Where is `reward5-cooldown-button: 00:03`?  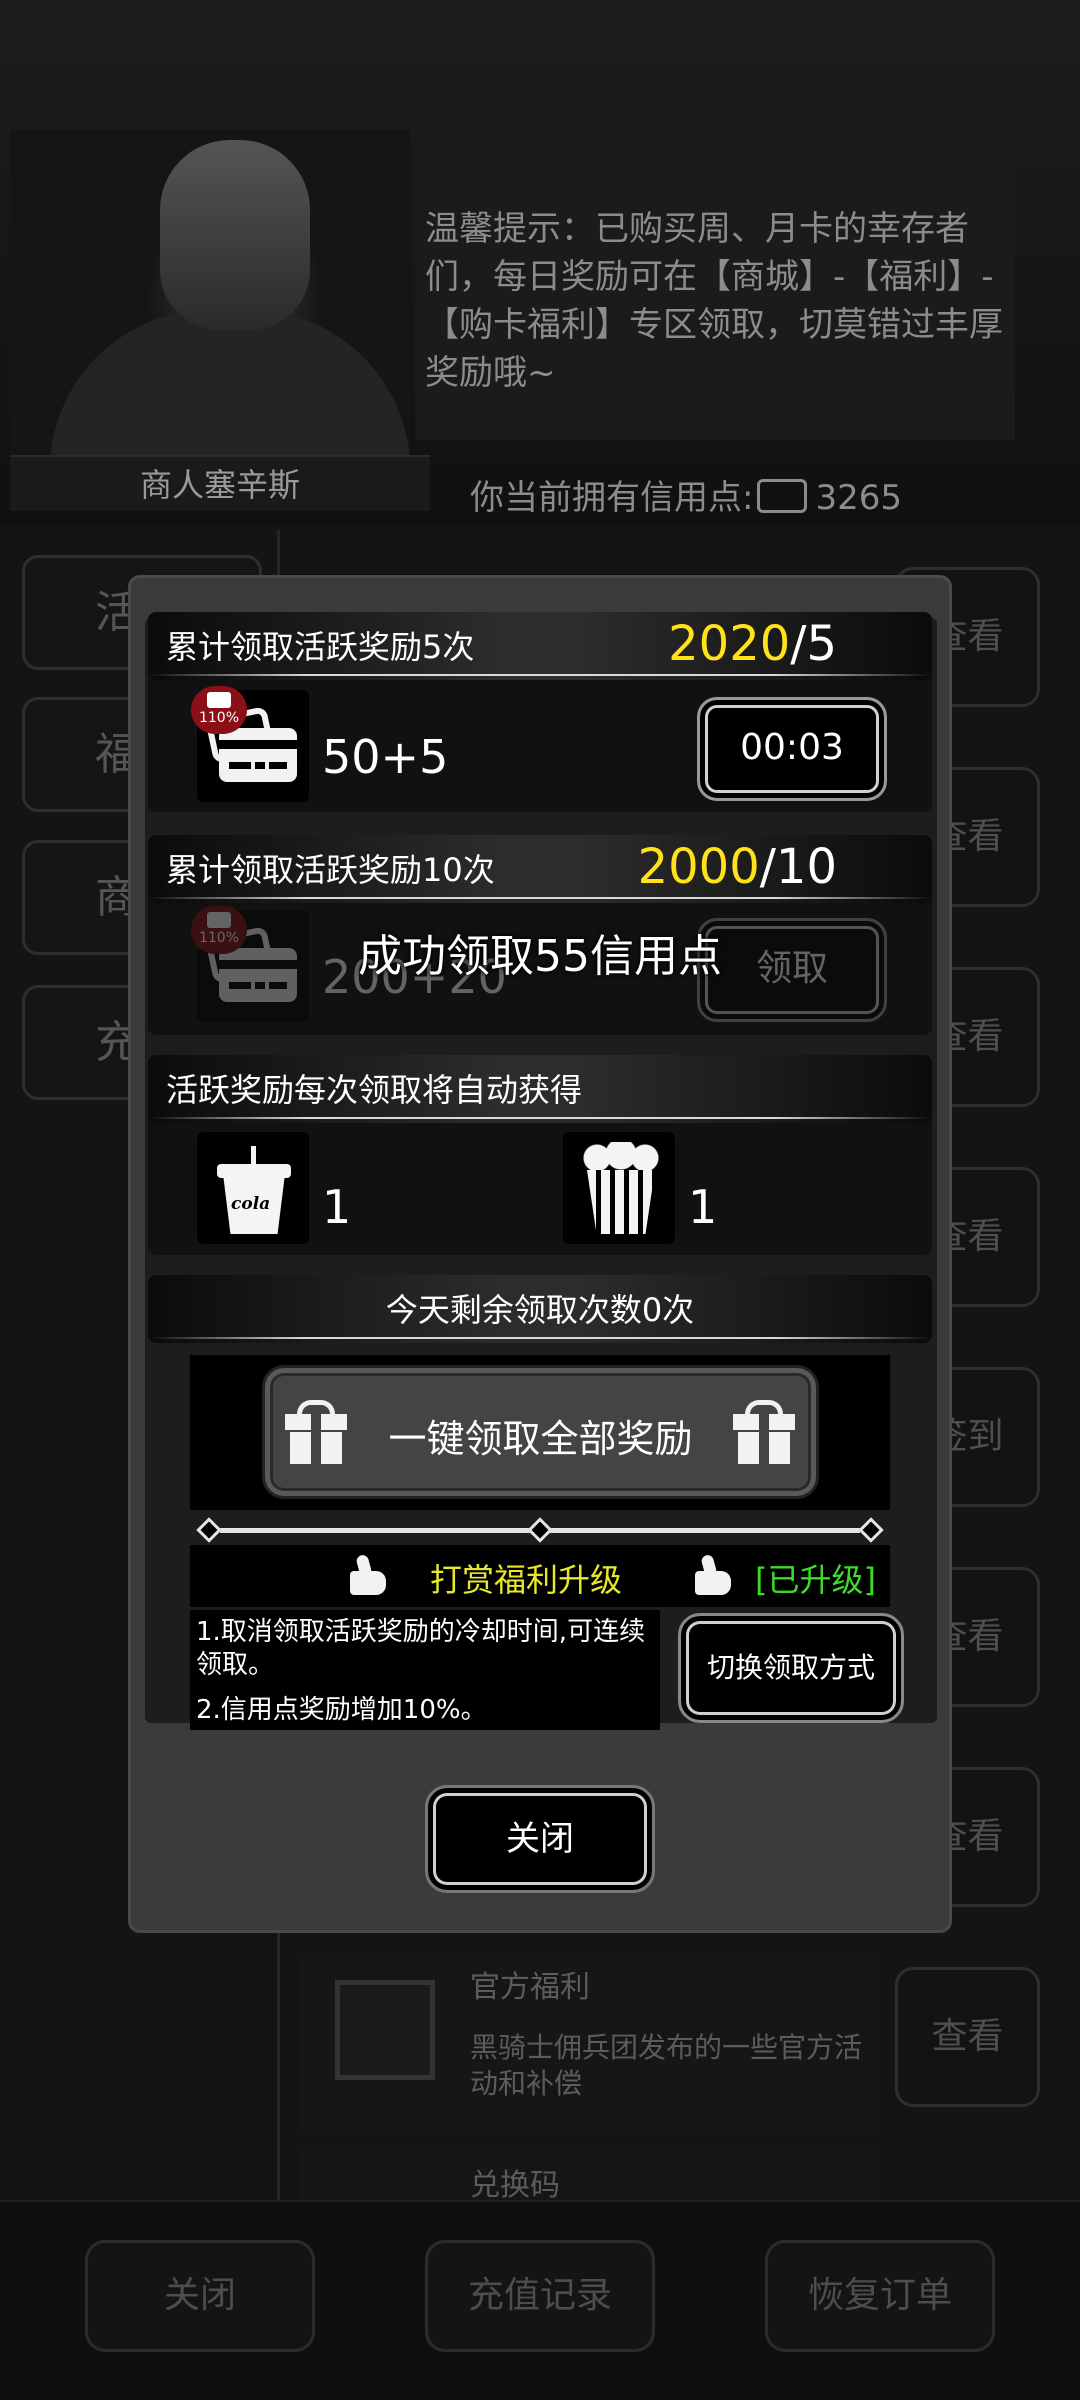 reward5-cooldown-button: 00:03 is located at coordinates (792, 749).